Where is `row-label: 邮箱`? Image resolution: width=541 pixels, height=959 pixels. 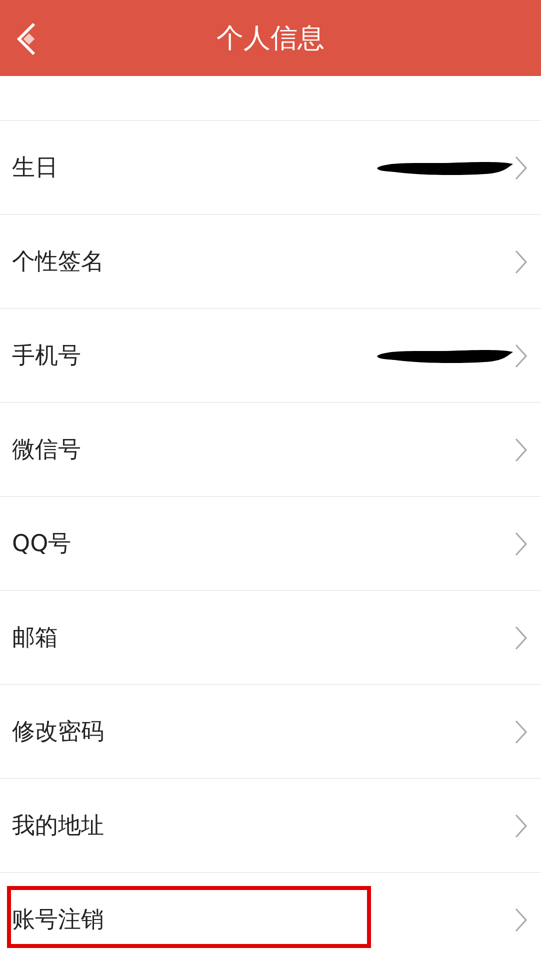 row-label: 邮箱 is located at coordinates (35, 638).